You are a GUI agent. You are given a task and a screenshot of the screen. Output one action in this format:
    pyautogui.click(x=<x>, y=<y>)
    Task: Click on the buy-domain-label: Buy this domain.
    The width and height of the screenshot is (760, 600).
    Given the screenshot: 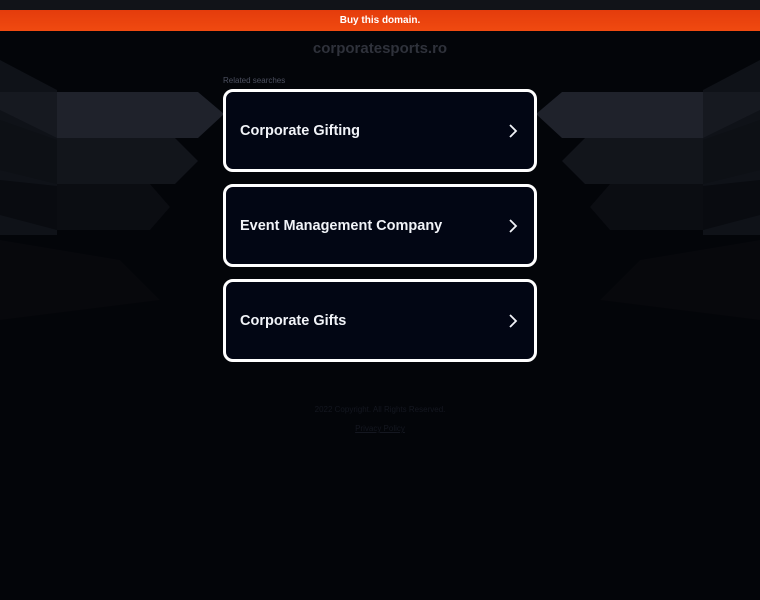 What is the action you would take?
    pyautogui.click(x=380, y=20)
    